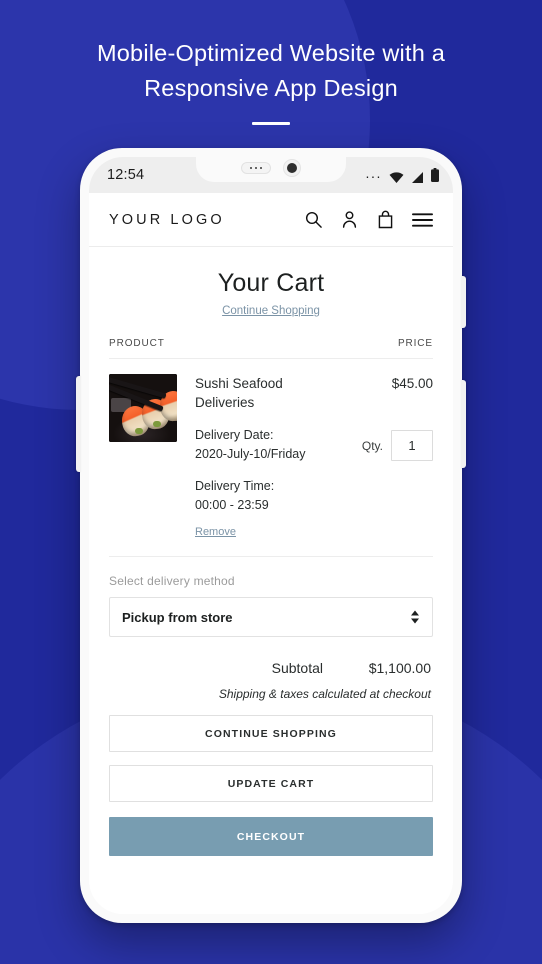 The image size is (542, 964). Describe the element at coordinates (435, 175) in the screenshot. I see `battery-icon` at that location.